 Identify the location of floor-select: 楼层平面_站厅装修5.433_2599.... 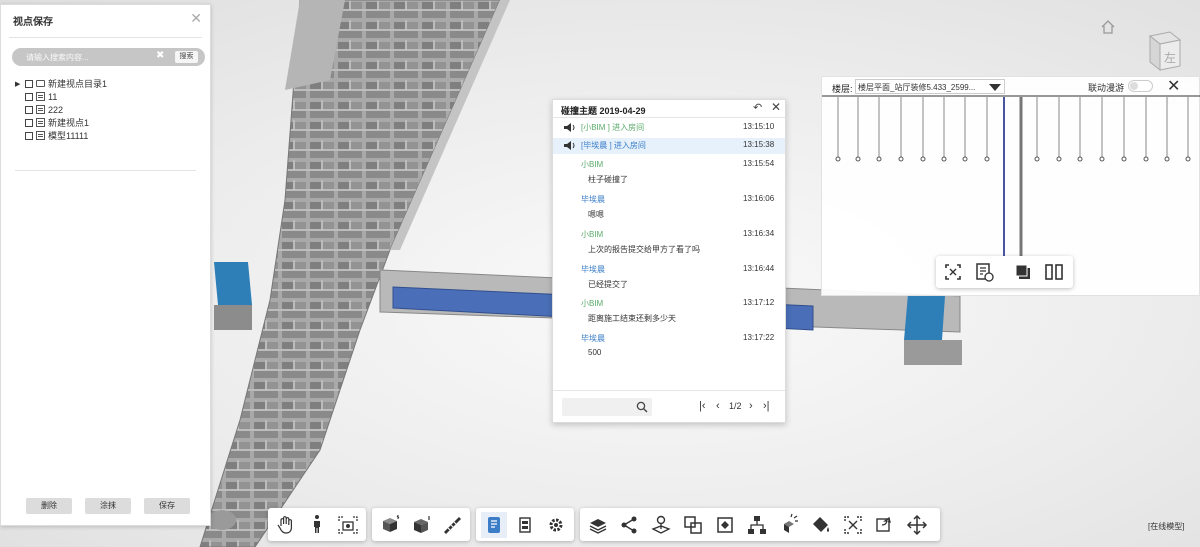
(930, 86).